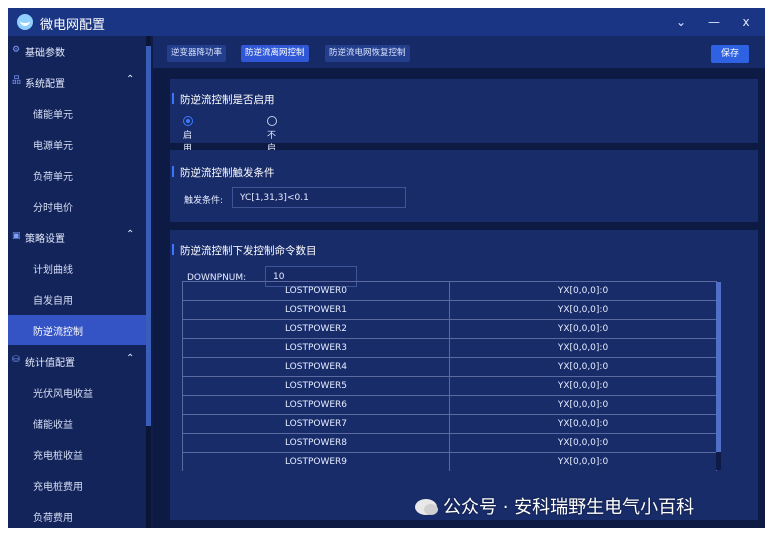 The width and height of the screenshot is (779, 534). I want to click on table-scrollbar, so click(718, 376).